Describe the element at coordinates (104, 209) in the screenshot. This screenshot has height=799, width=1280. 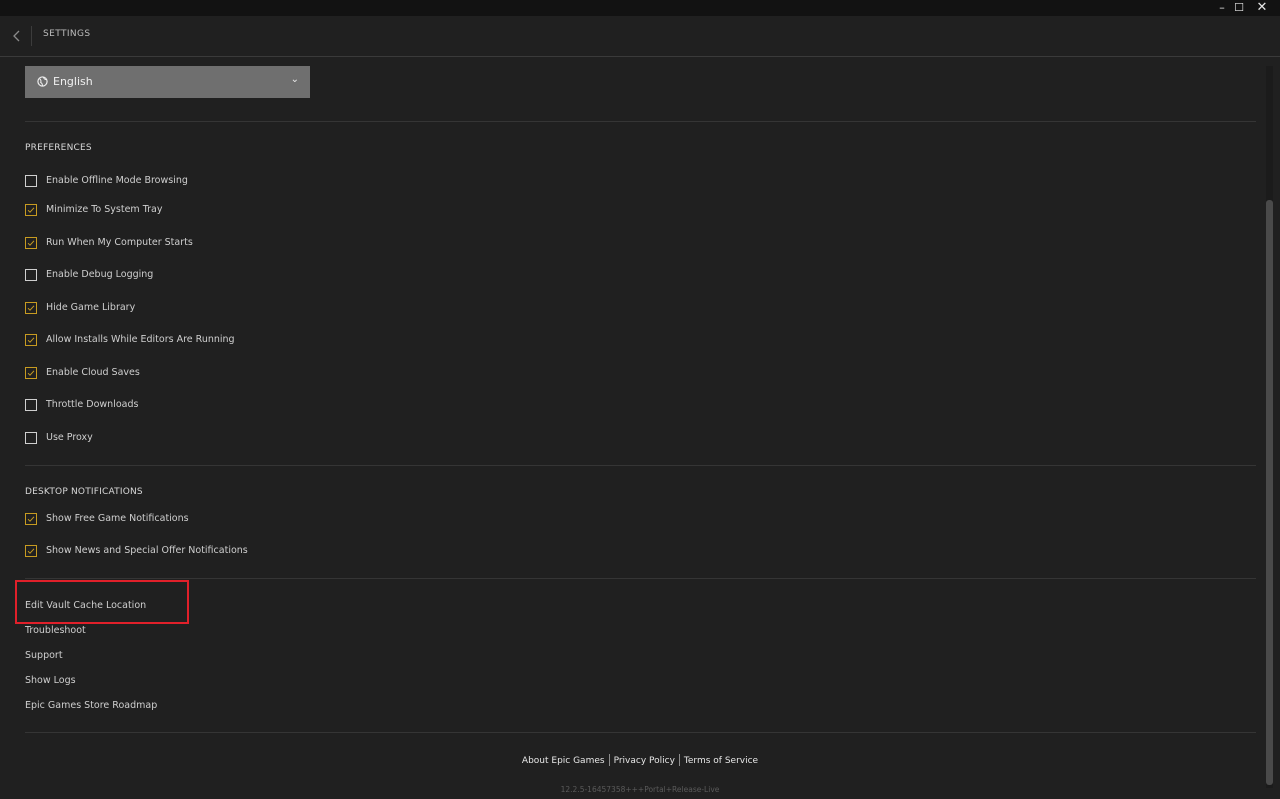
I see `checkbox-label: Minimize To System Tray` at that location.